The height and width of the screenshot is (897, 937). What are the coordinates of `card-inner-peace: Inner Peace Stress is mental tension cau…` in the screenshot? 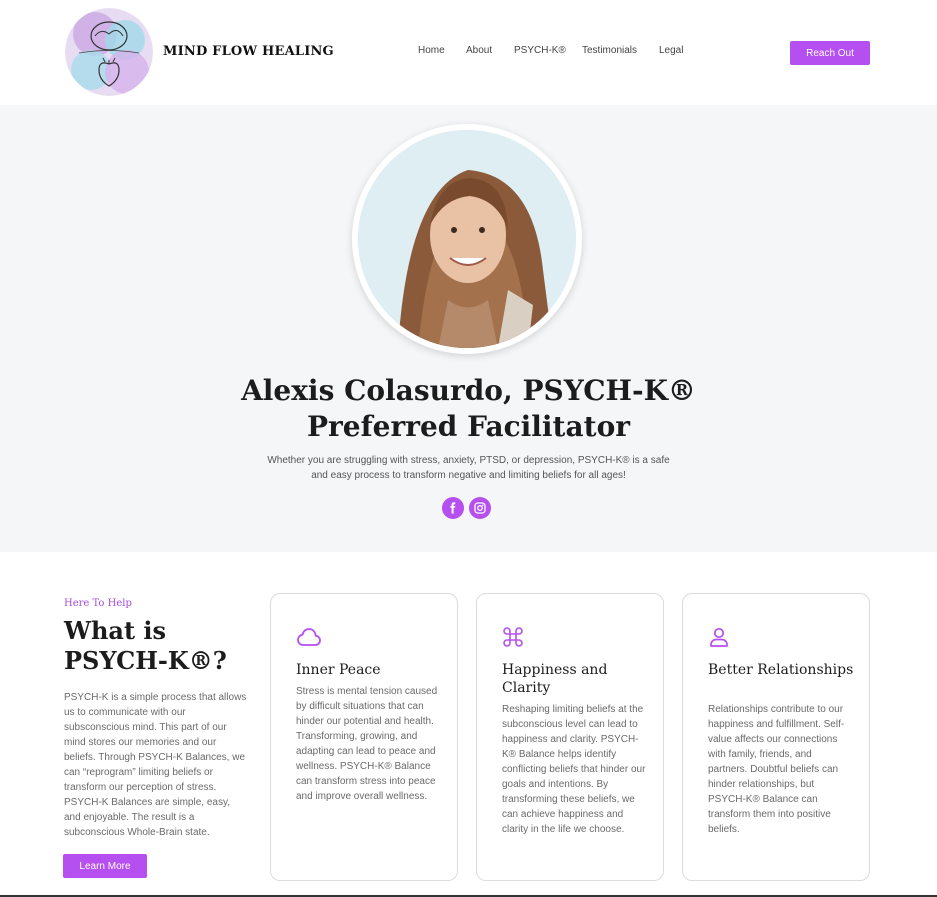 It's located at (364, 737).